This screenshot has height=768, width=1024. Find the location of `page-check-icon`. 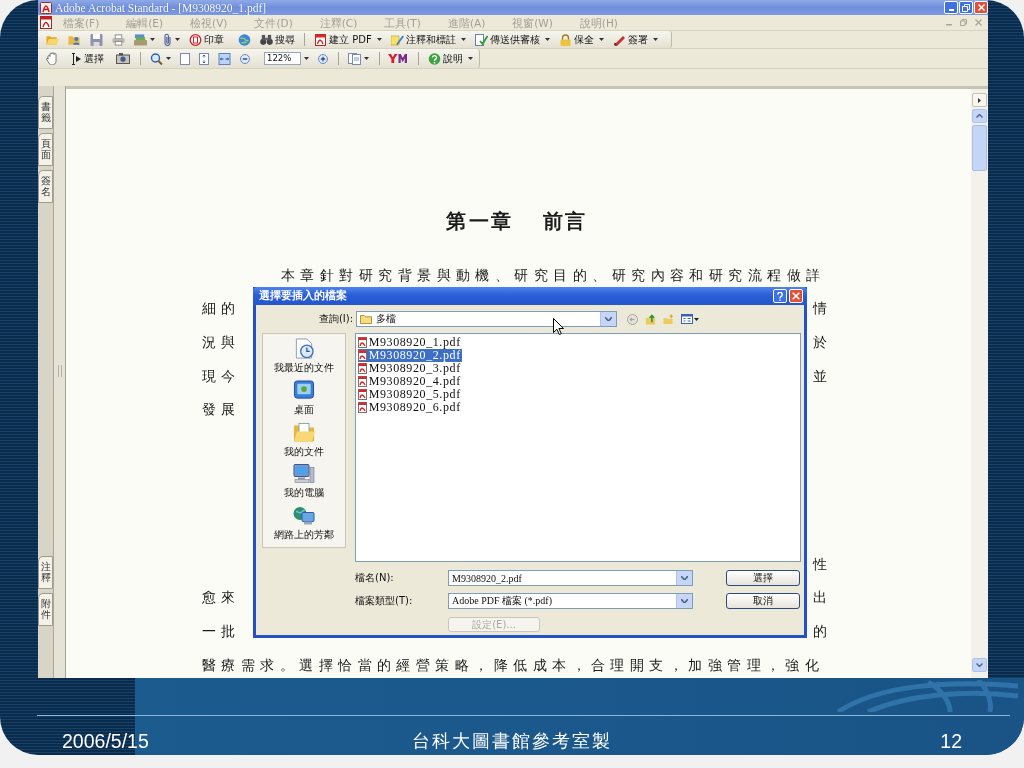

page-check-icon is located at coordinates (481, 39).